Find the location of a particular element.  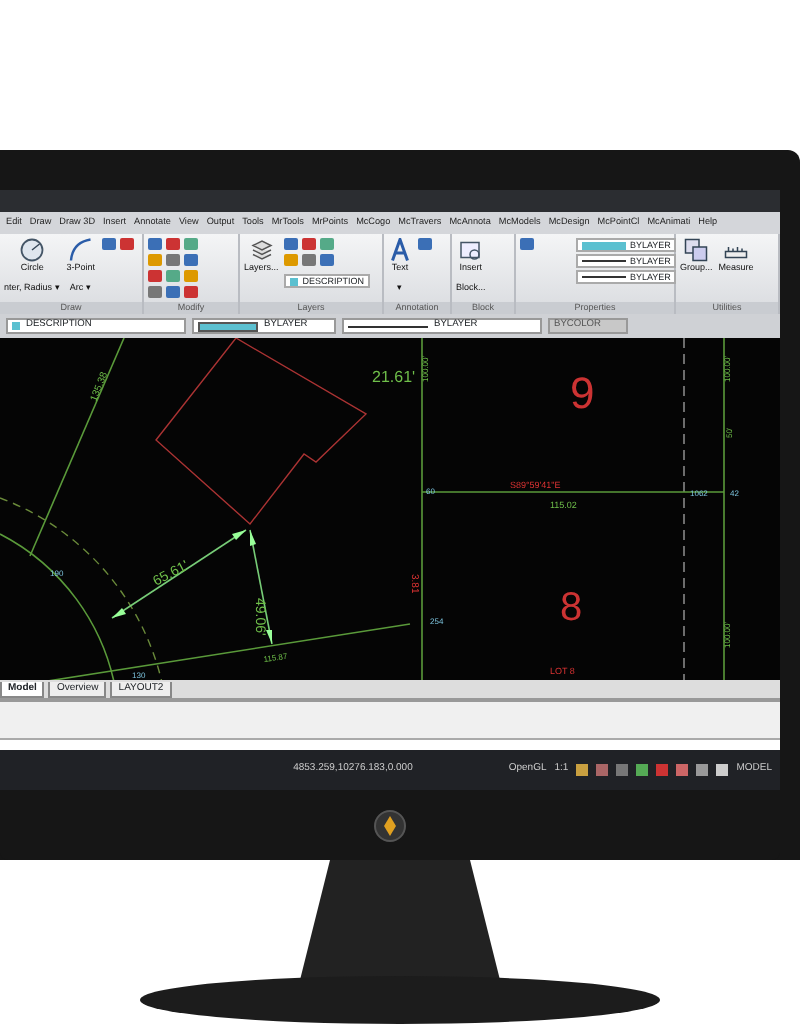

drawing-label: 9 is located at coordinates (582, 393).